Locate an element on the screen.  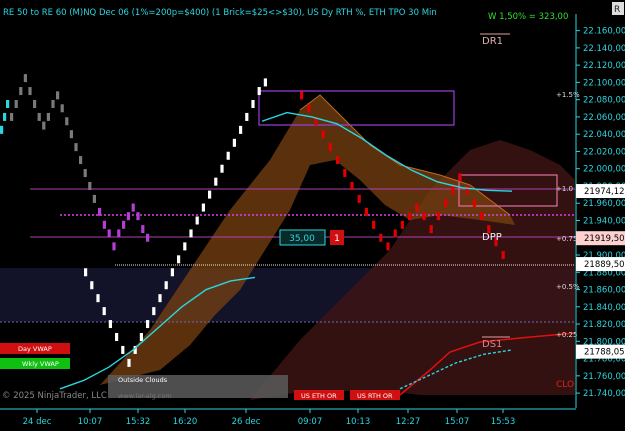
x-tick-label: 15:32 is located at coordinates (138, 422).